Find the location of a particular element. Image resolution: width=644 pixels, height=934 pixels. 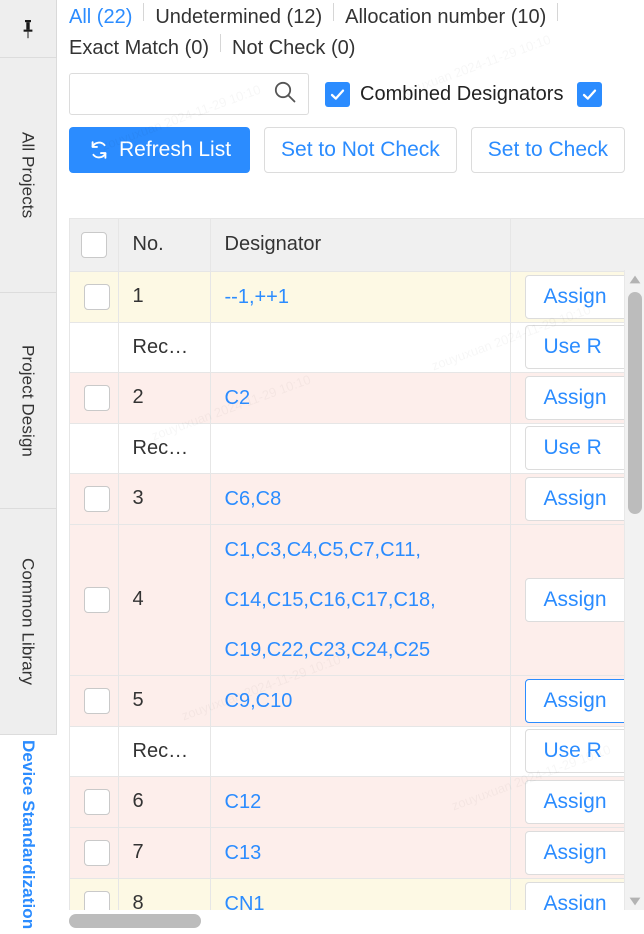

scroll-up-arrow-icon is located at coordinates (634, 279).